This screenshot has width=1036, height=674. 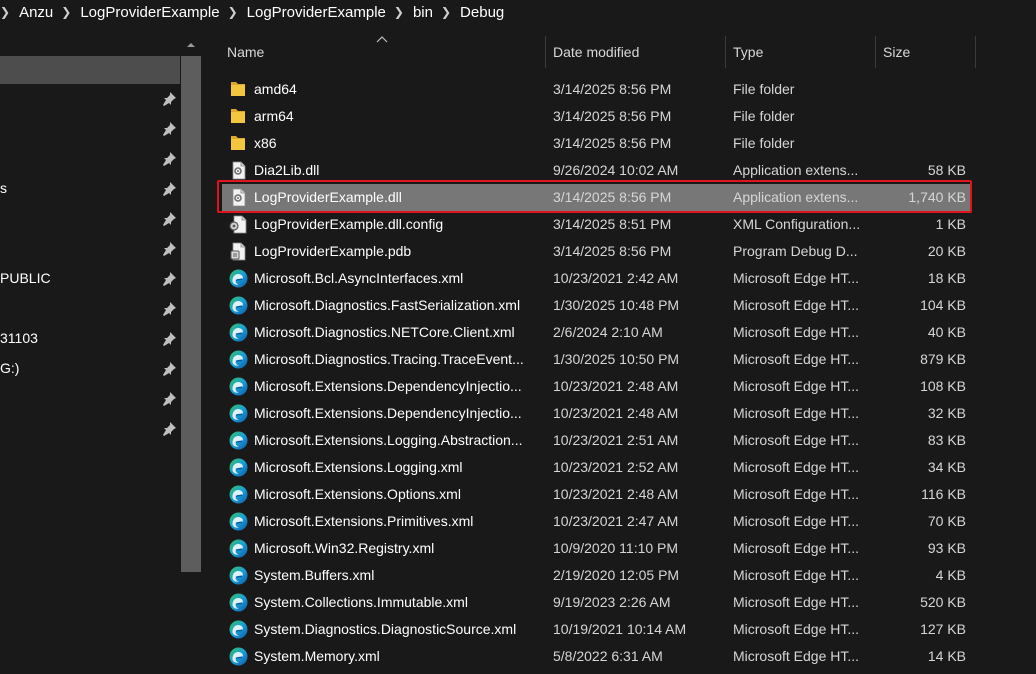 I want to click on file-size: 70 KB, so click(x=946, y=521).